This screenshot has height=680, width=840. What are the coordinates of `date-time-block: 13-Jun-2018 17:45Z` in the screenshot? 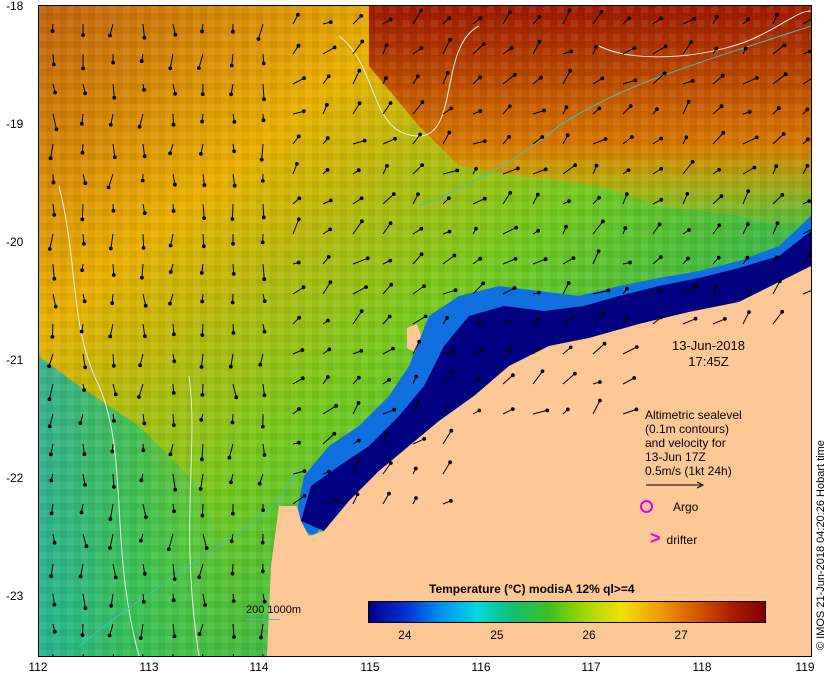 It's located at (708, 354).